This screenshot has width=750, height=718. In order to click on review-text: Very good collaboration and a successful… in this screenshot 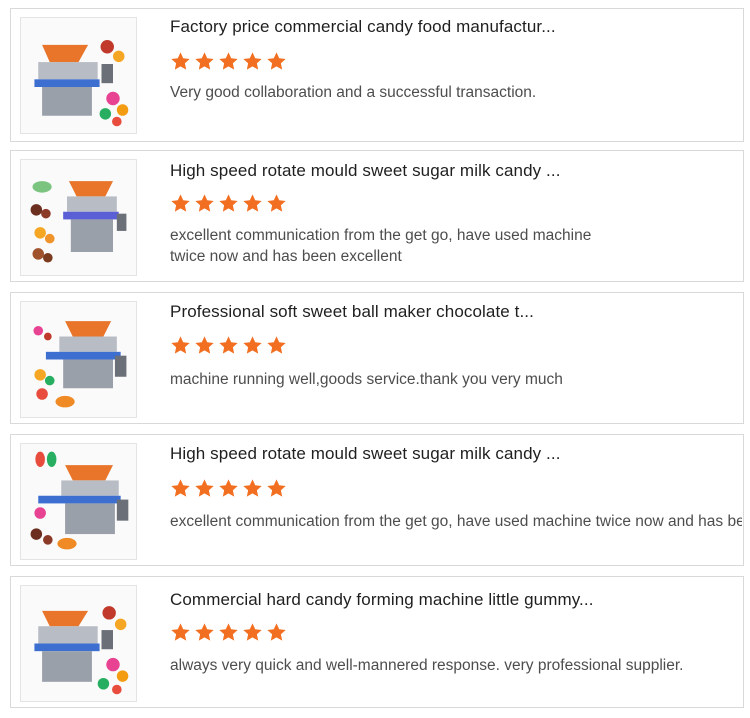, I will do `click(353, 92)`.